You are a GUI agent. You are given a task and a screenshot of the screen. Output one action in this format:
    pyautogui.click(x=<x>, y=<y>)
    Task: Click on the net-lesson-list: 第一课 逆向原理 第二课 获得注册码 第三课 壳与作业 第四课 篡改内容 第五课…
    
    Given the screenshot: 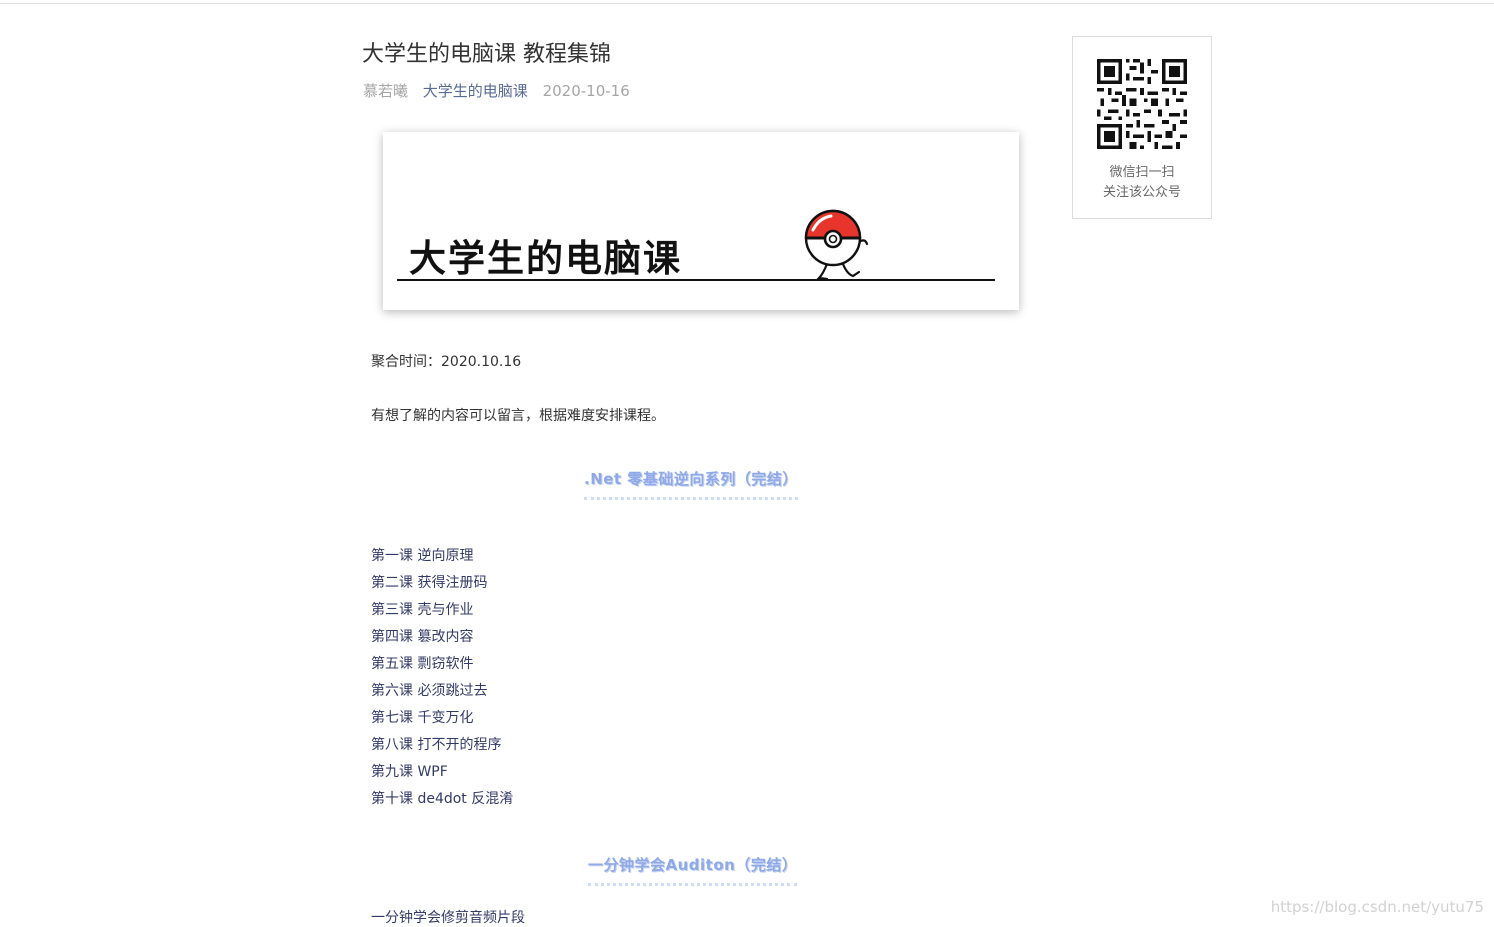 What is the action you would take?
    pyautogui.click(x=442, y=680)
    